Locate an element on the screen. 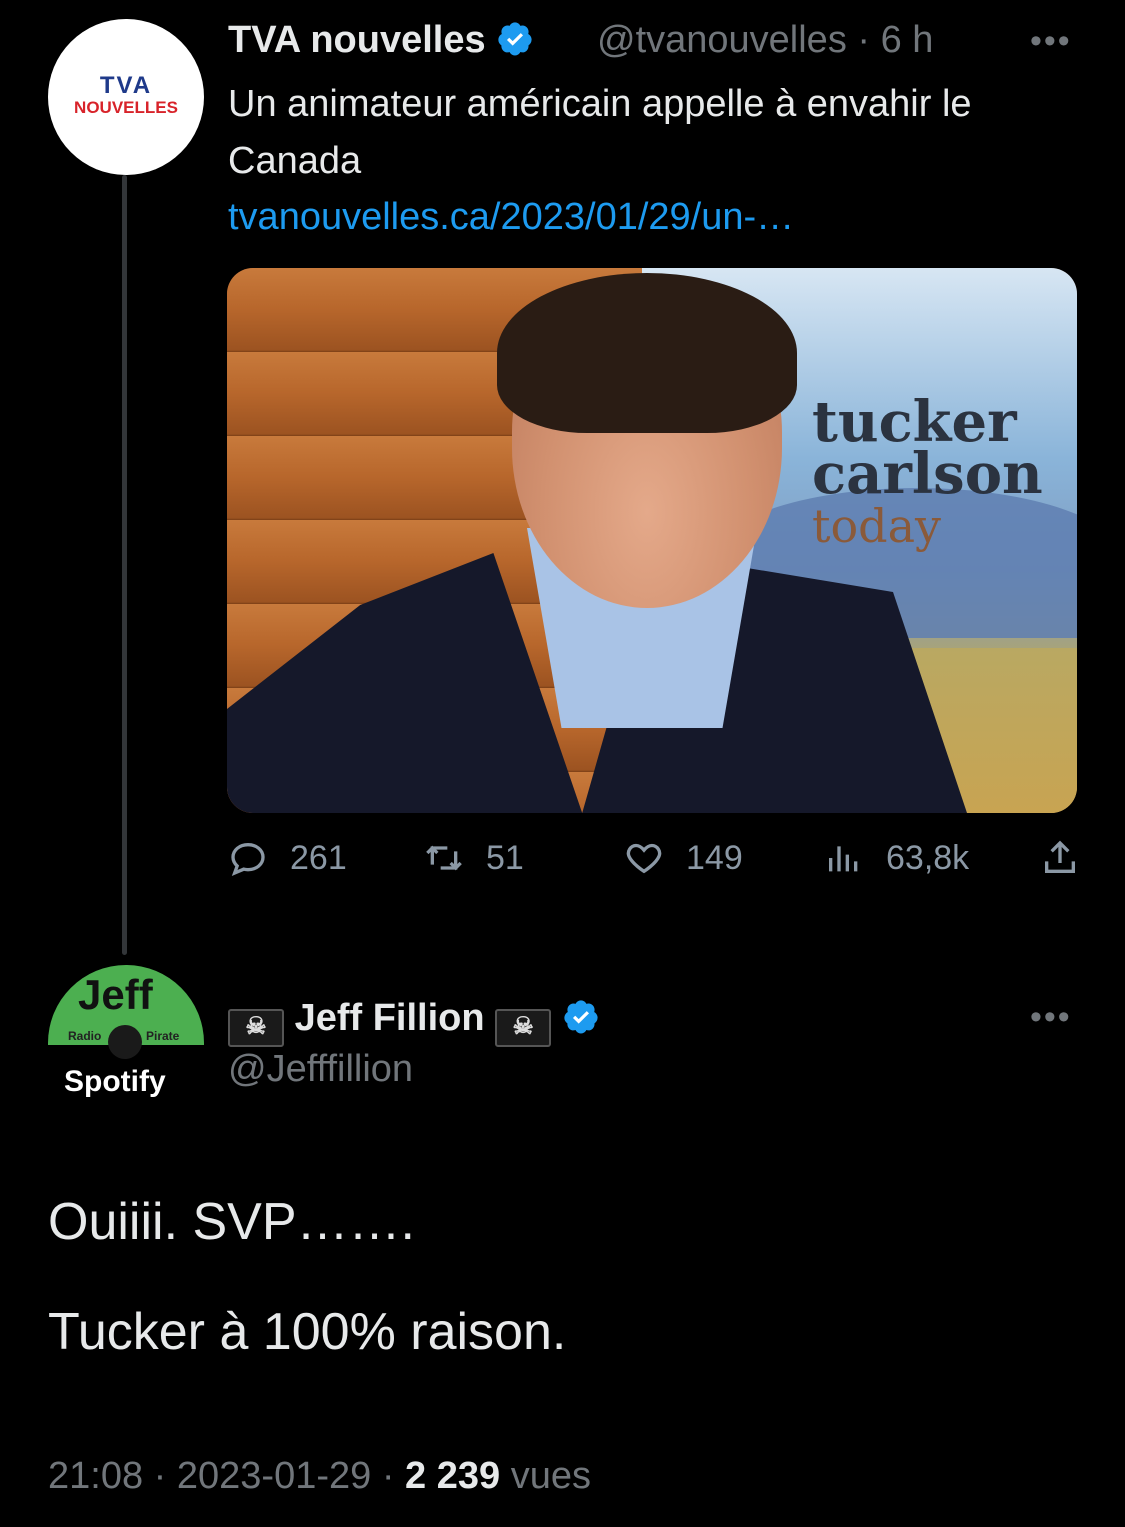 The width and height of the screenshot is (1125, 1527). views-button: 63,8k is located at coordinates (896, 858).